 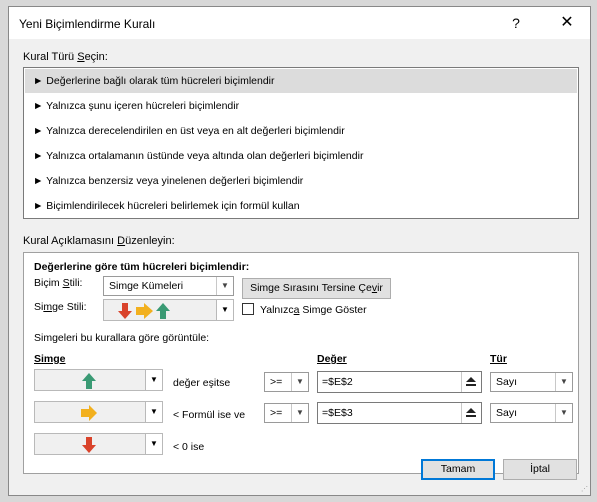 I want to click on rule-type-label: Kural Türü Seçin:, so click(x=65, y=57).